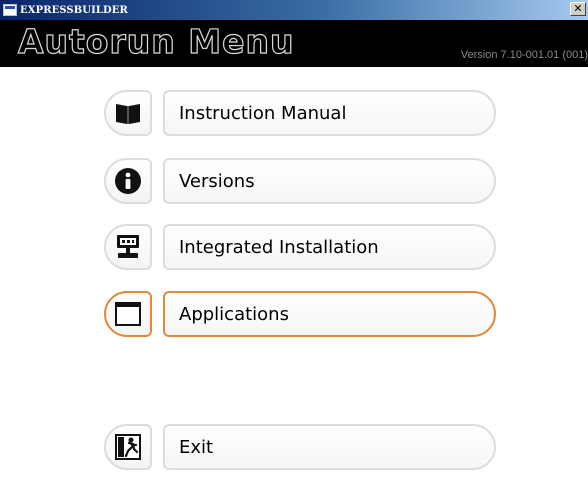  What do you see at coordinates (234, 314) in the screenshot?
I see `menu-item-label: Applications` at bounding box center [234, 314].